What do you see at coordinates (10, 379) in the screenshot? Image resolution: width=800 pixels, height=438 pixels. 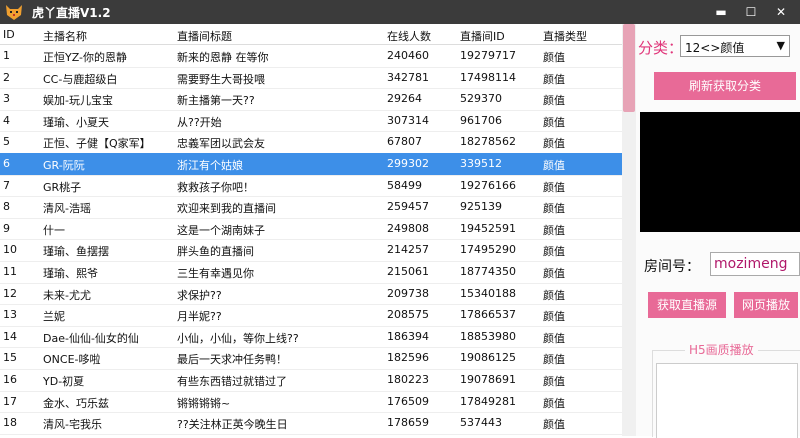 I see `cell-id: 16` at bounding box center [10, 379].